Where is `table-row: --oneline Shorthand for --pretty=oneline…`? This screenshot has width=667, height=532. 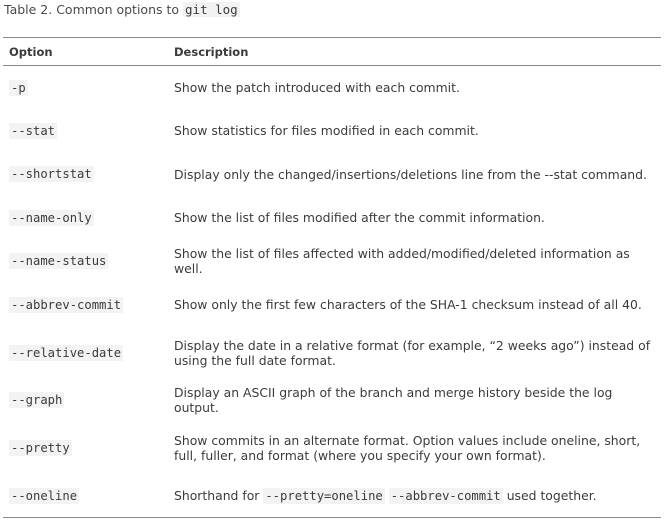 table-row: --oneline Shorthand for --pretty=oneline… is located at coordinates (332, 496).